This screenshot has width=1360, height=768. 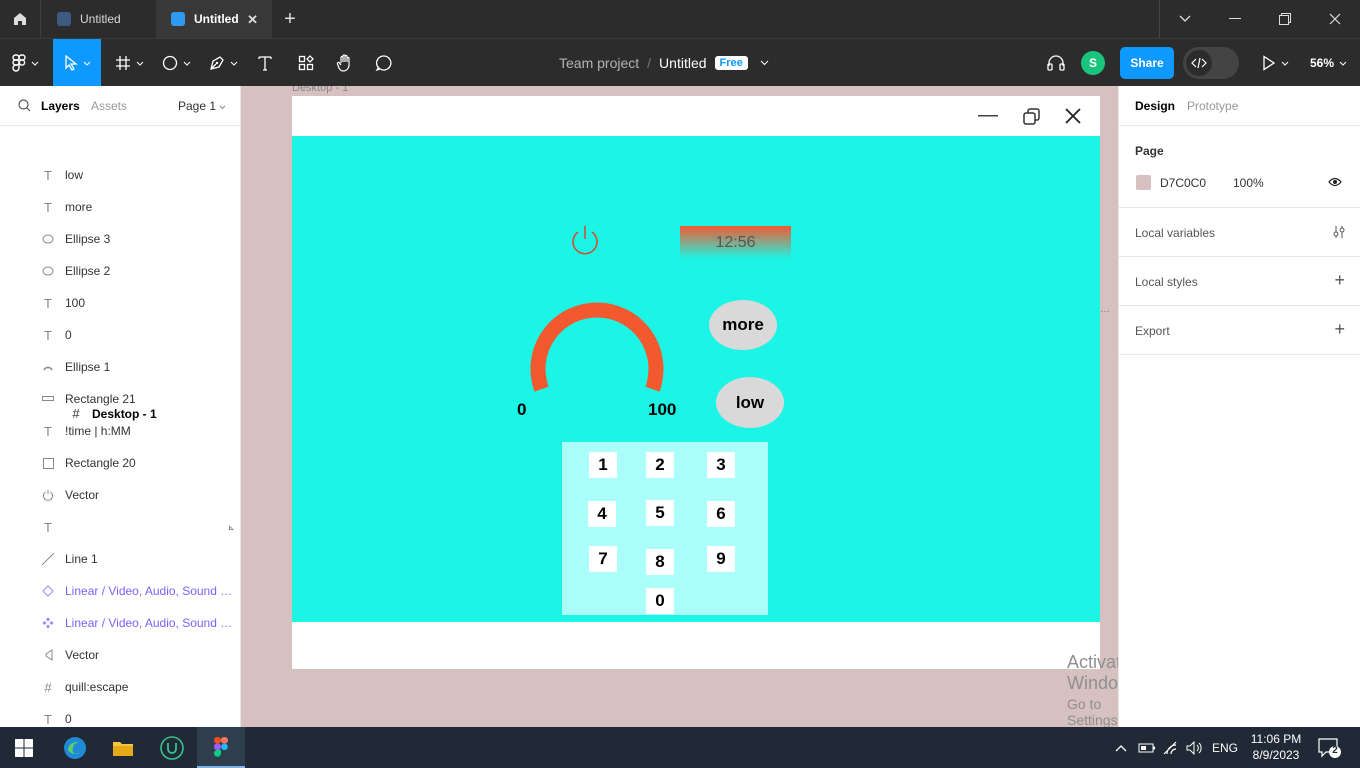 I want to click on tab-prototype: Prototype, so click(x=1212, y=106).